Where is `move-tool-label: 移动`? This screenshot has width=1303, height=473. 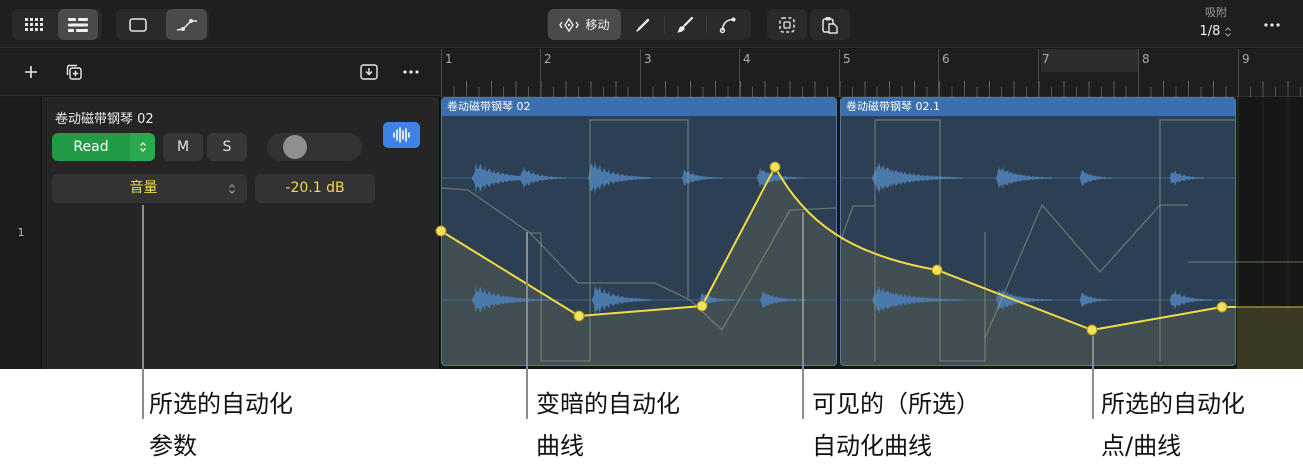 move-tool-label: 移动 is located at coordinates (597, 25).